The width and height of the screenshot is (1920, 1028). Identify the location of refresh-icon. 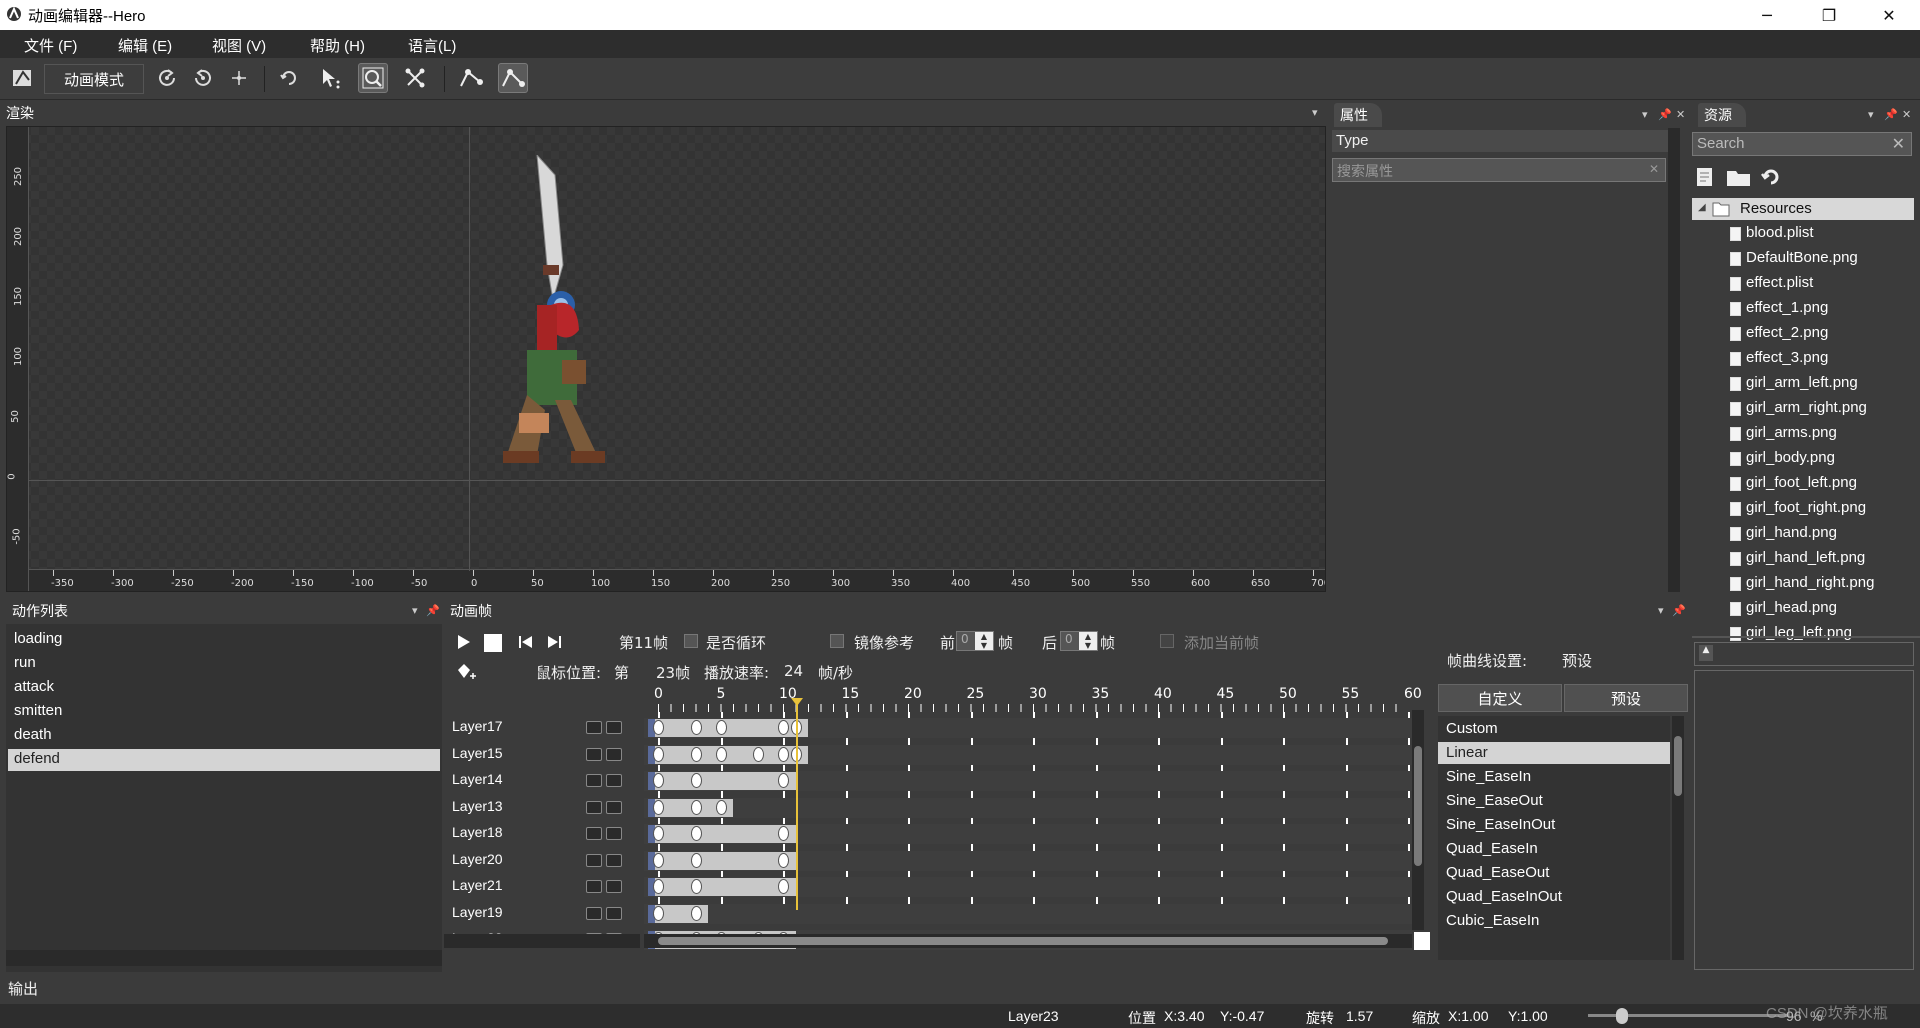
(1771, 177).